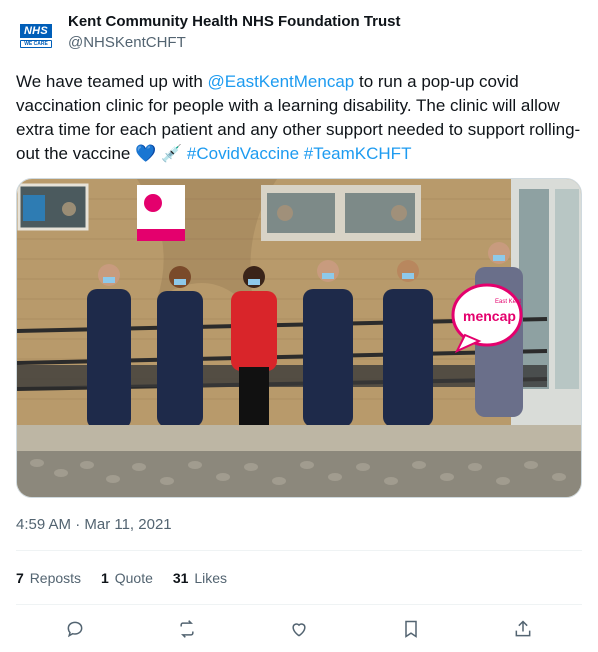 The width and height of the screenshot is (598, 652). What do you see at coordinates (94, 524) in the screenshot?
I see `tweet-timestamp: 4:59 AM · Mar 11, 2021` at bounding box center [94, 524].